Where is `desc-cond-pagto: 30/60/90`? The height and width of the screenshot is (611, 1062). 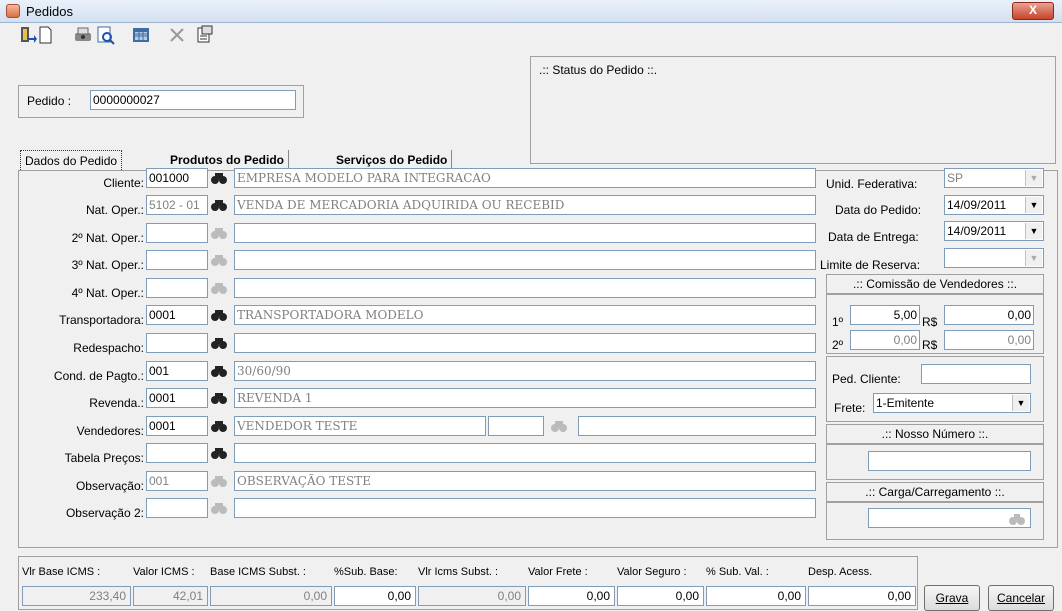
desc-cond-pagto: 30/60/90 is located at coordinates (525, 371).